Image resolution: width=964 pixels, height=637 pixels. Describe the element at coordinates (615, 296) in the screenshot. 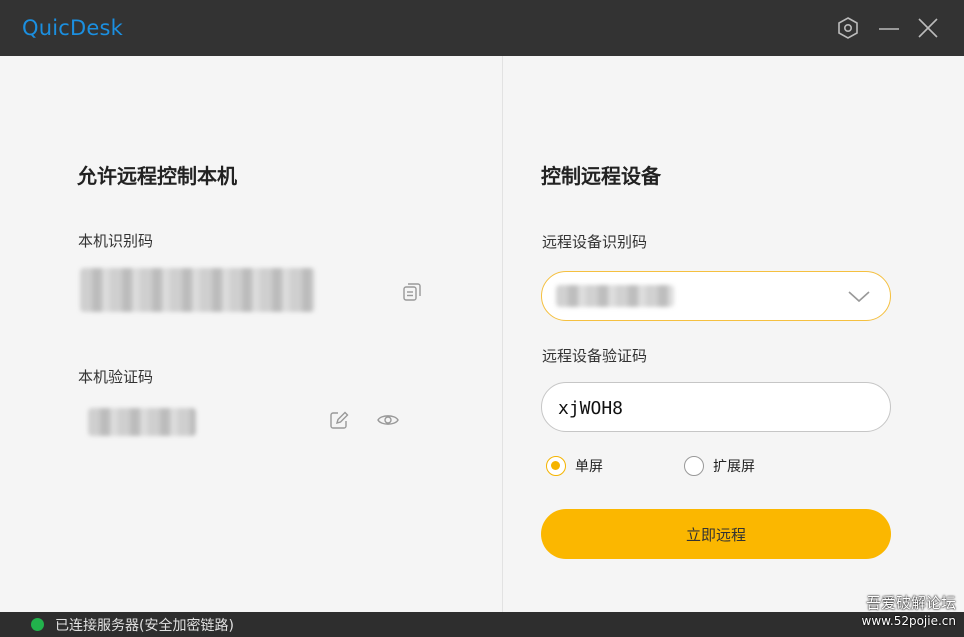

I see `remote-id-value-masked` at that location.